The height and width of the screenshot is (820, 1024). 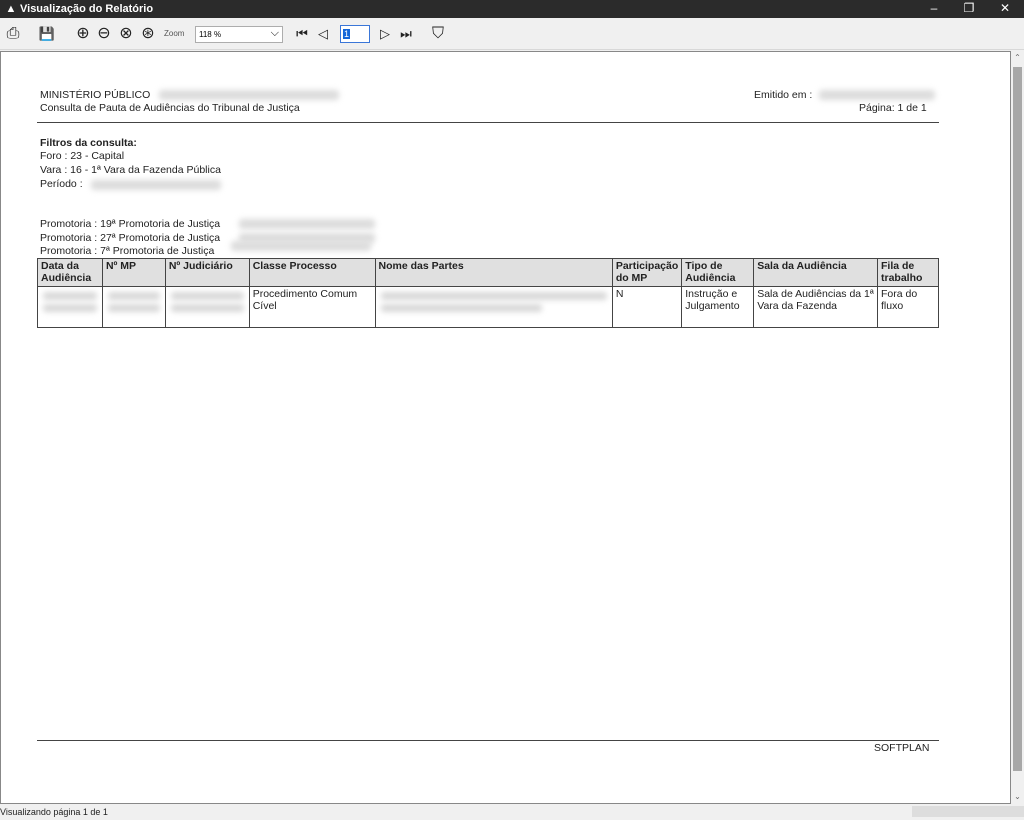 What do you see at coordinates (54, 812) in the screenshot?
I see `status-text: Visualizando página 1 de 1` at bounding box center [54, 812].